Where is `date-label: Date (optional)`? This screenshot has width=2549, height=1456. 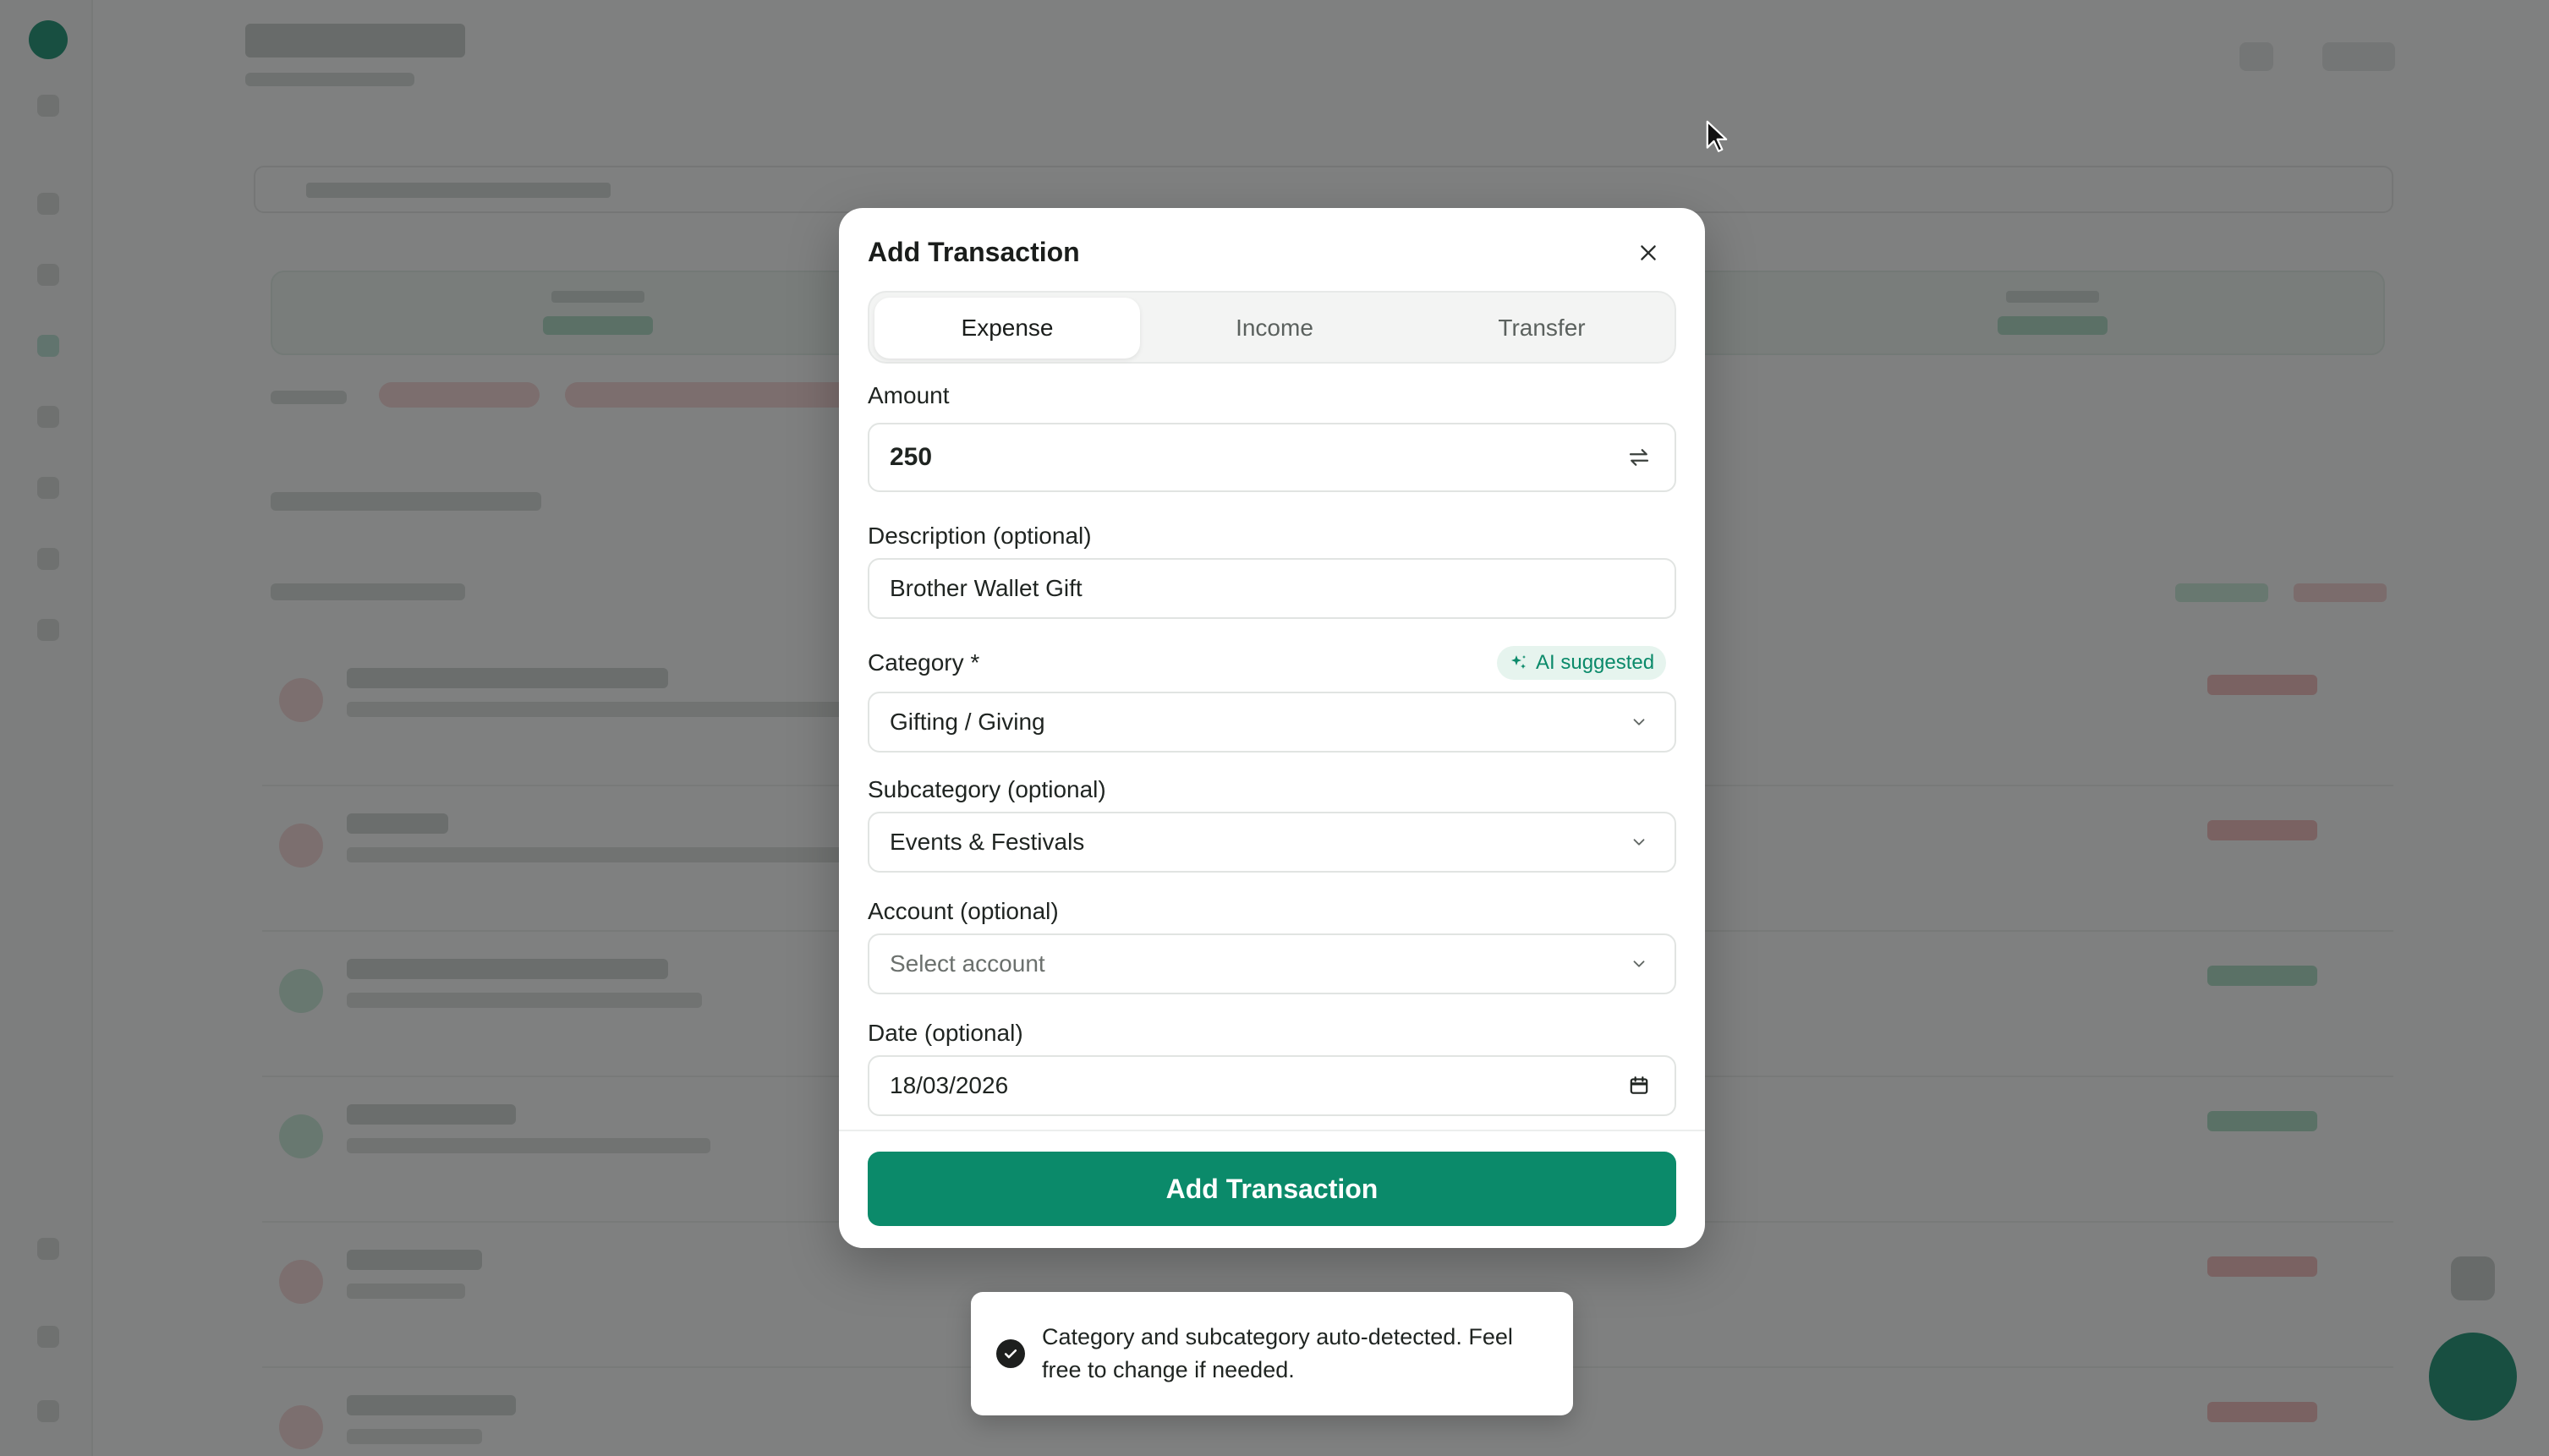 date-label: Date (optional) is located at coordinates (945, 1033).